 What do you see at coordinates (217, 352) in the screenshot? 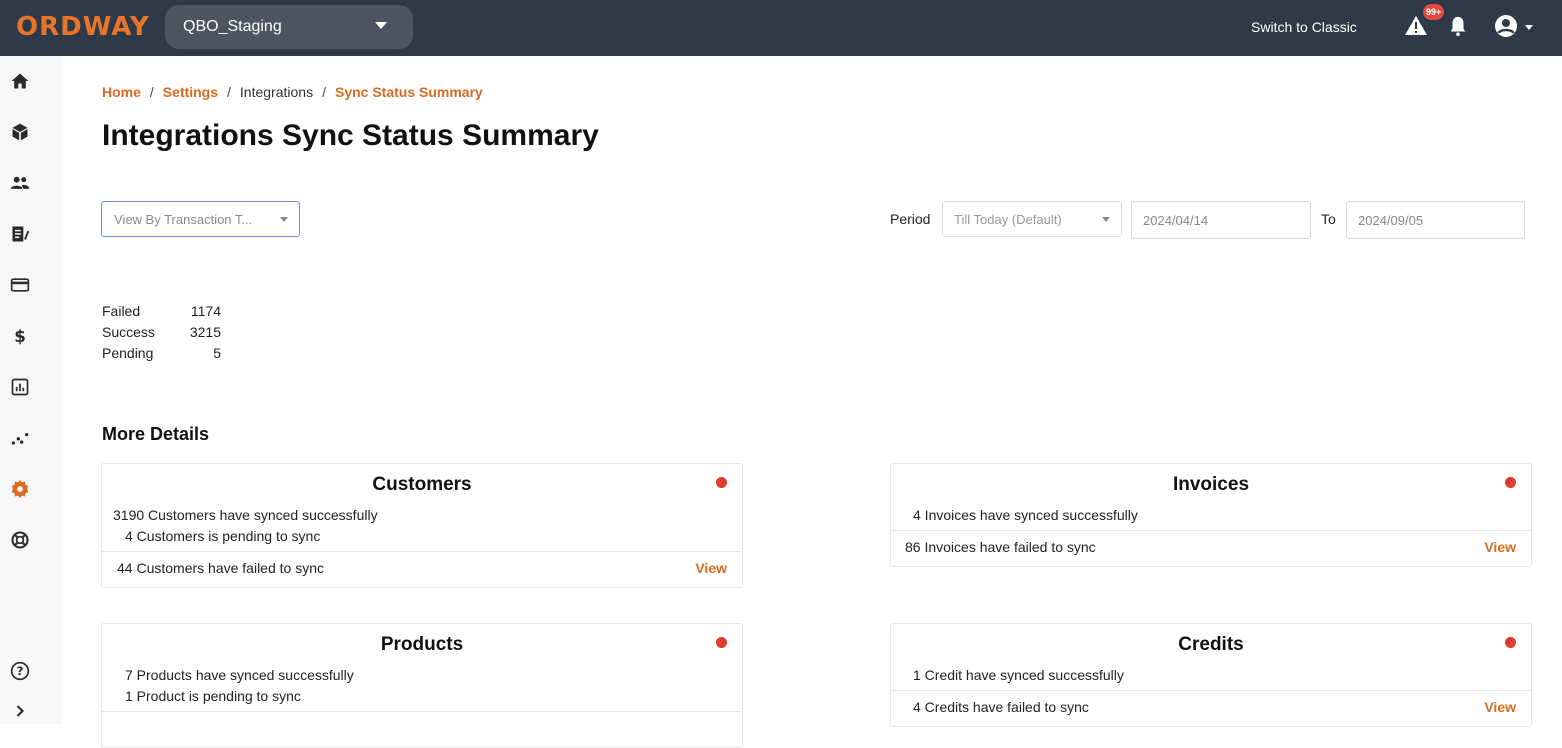
I see `summary-value: 5` at bounding box center [217, 352].